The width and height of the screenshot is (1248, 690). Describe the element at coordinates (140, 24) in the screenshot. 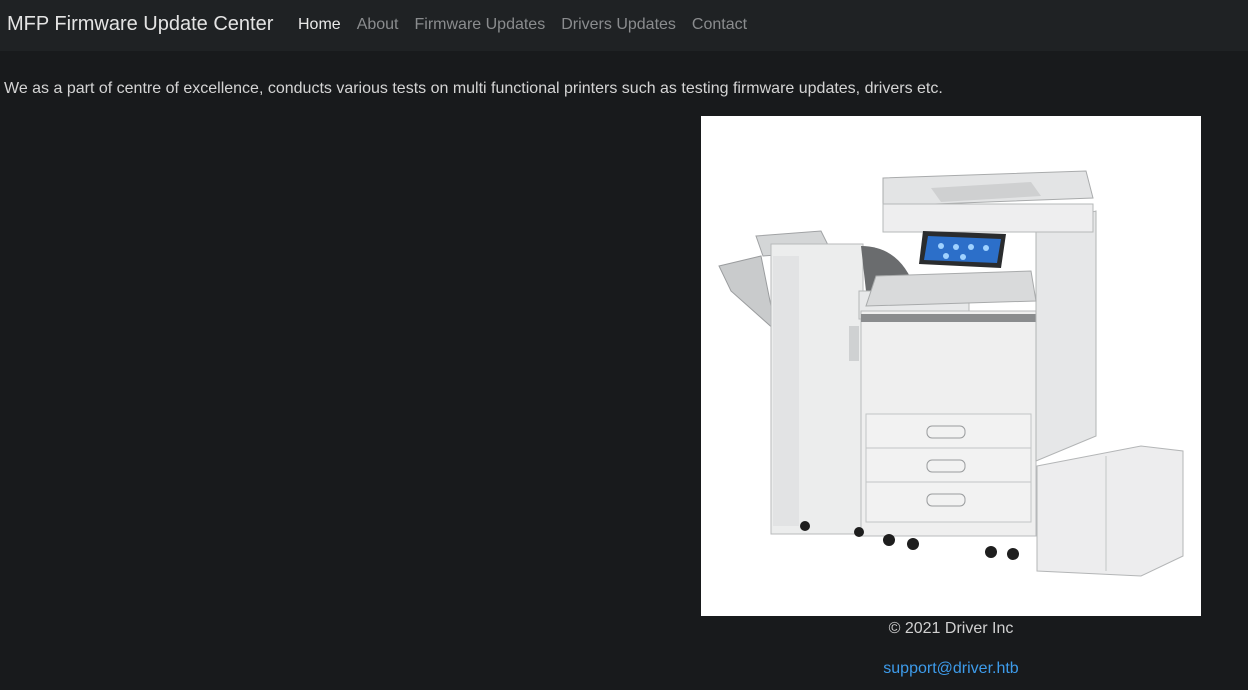

I see `brand-link: MFP Firmware Update Center` at that location.